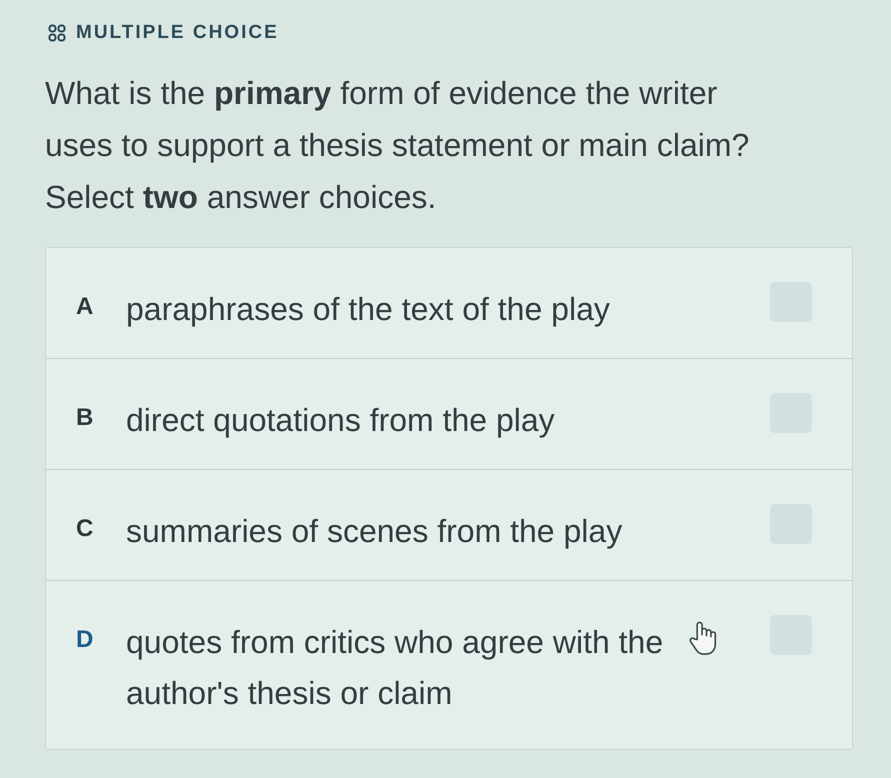 The height and width of the screenshot is (778, 891). Describe the element at coordinates (426, 420) in the screenshot. I see `choice-text: direct quotations from the play` at that location.